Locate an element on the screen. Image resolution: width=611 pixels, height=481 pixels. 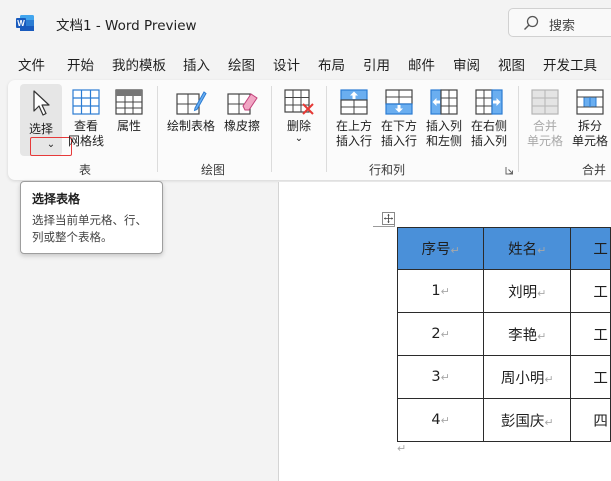
table-header-cell: 序号↵ is located at coordinates (440, 248).